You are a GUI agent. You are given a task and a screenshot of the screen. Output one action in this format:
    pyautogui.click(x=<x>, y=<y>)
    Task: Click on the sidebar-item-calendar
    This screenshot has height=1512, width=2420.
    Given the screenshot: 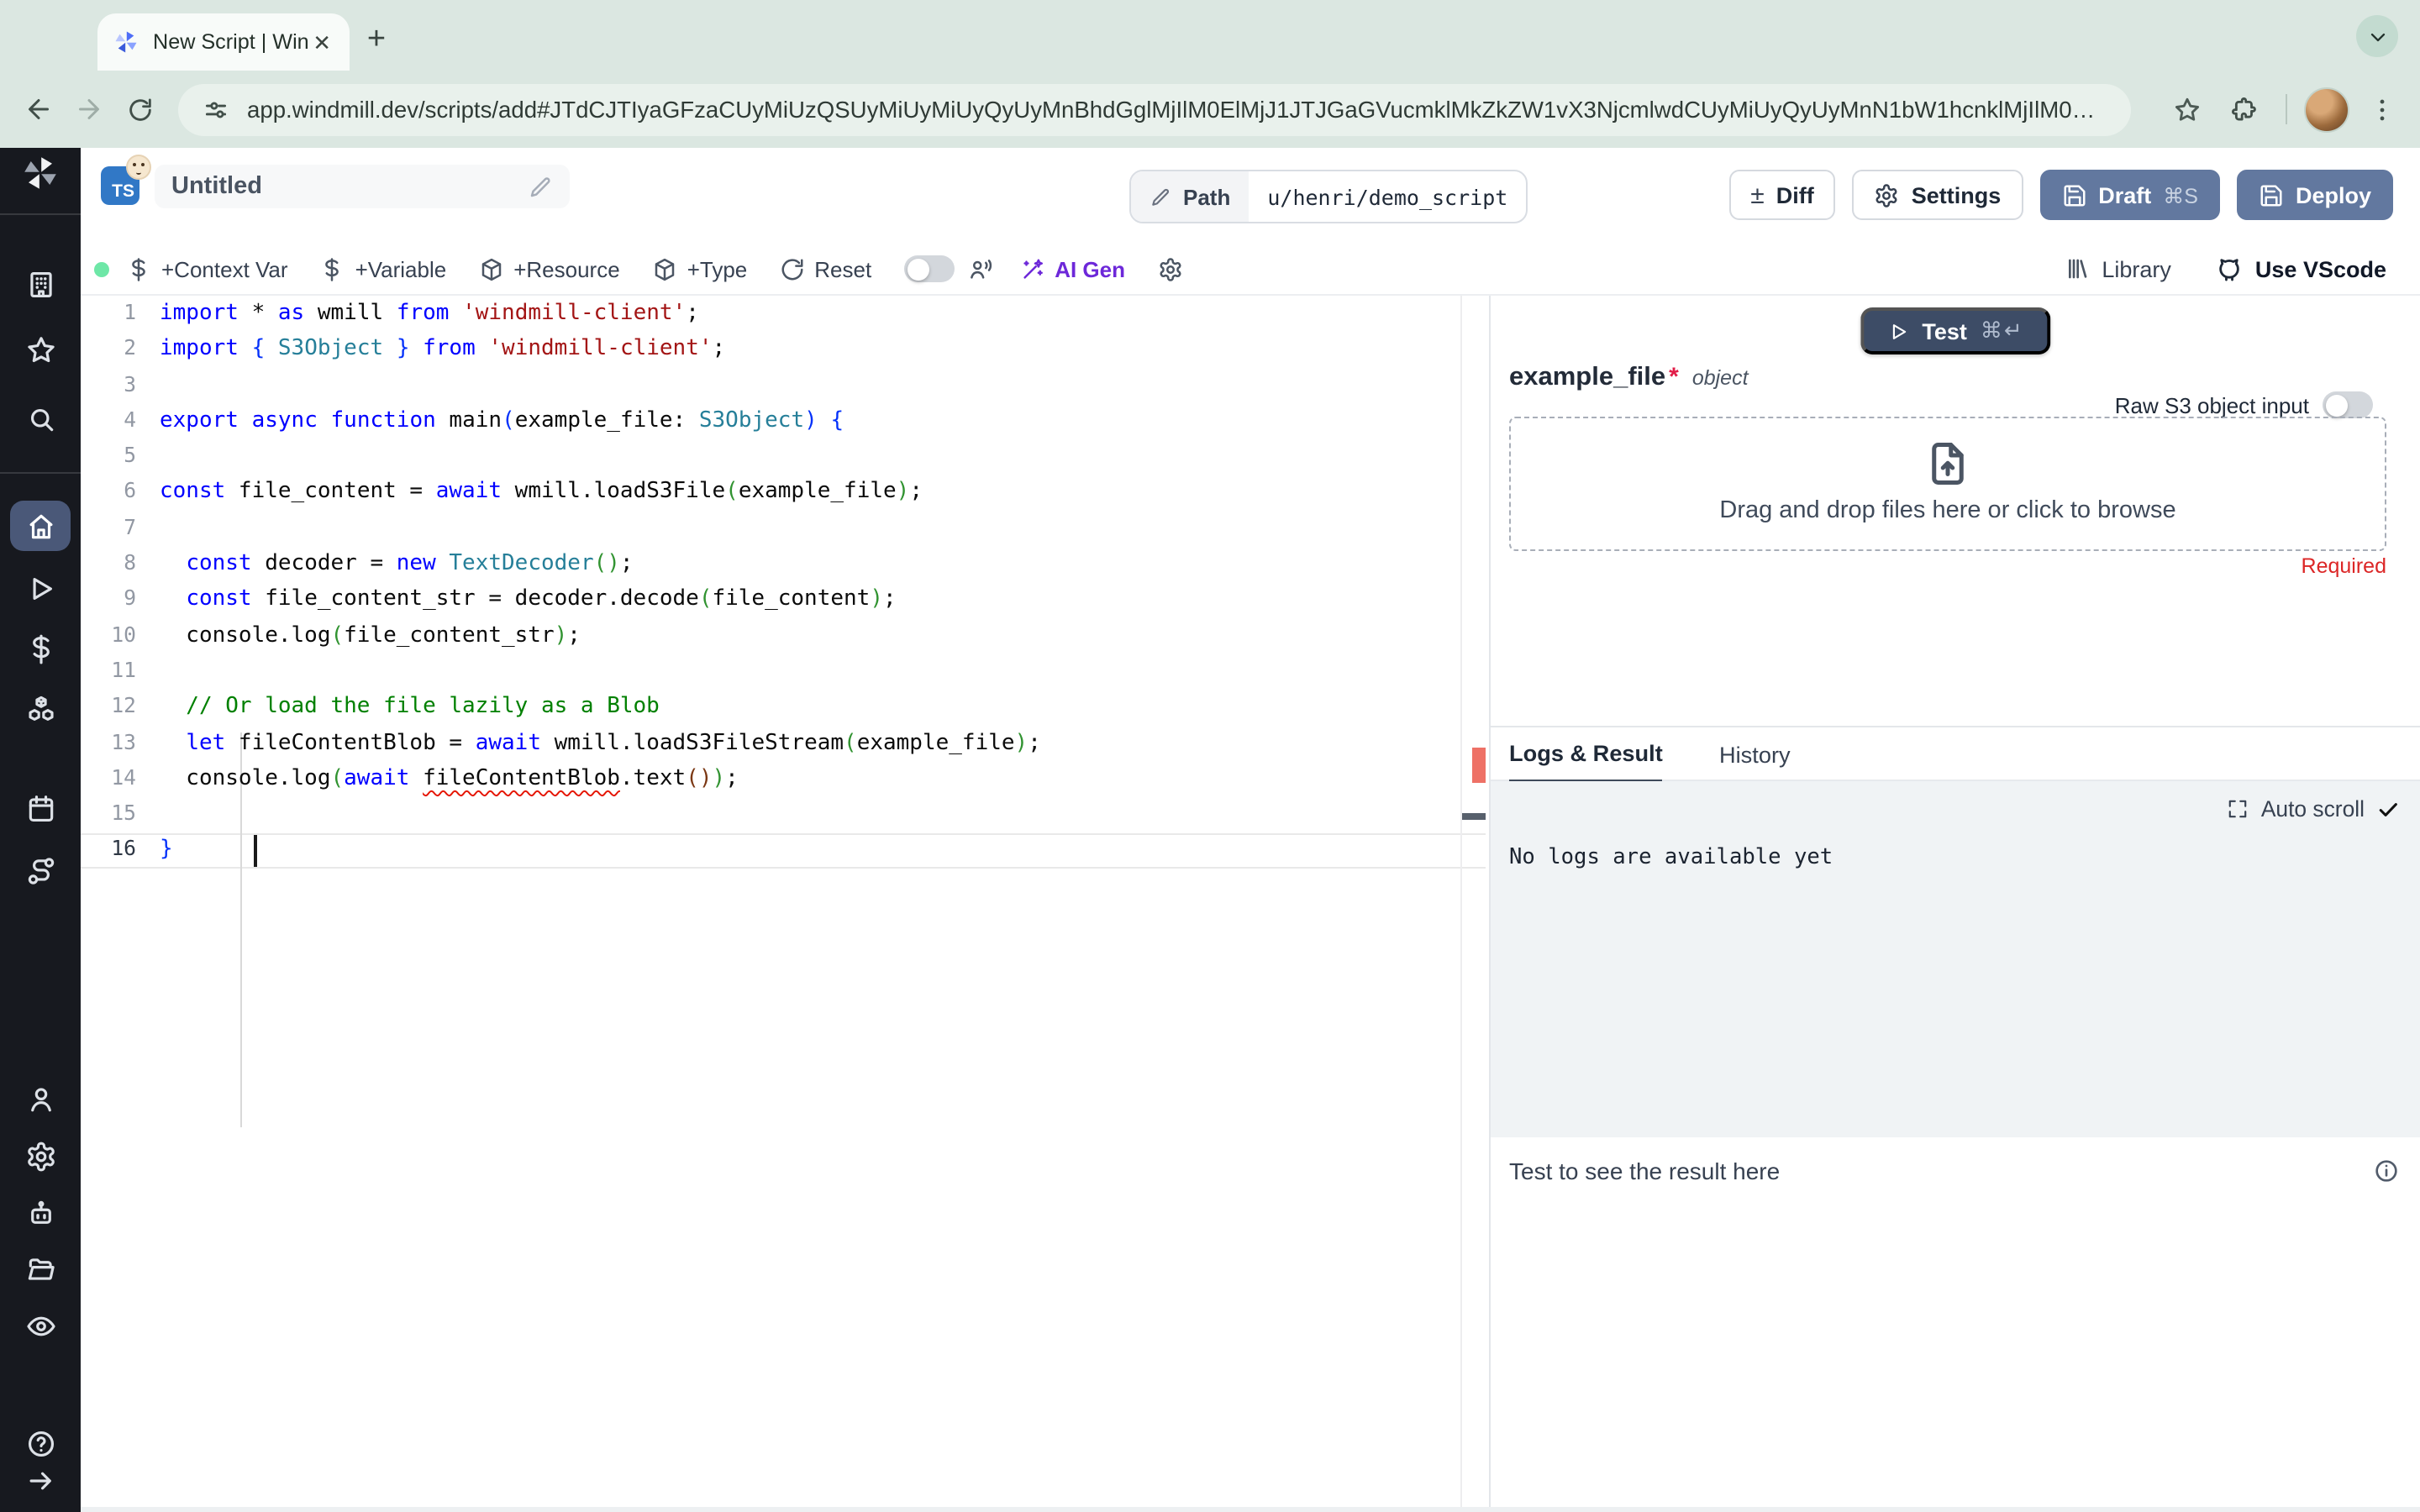 What is the action you would take?
    pyautogui.click(x=40, y=808)
    